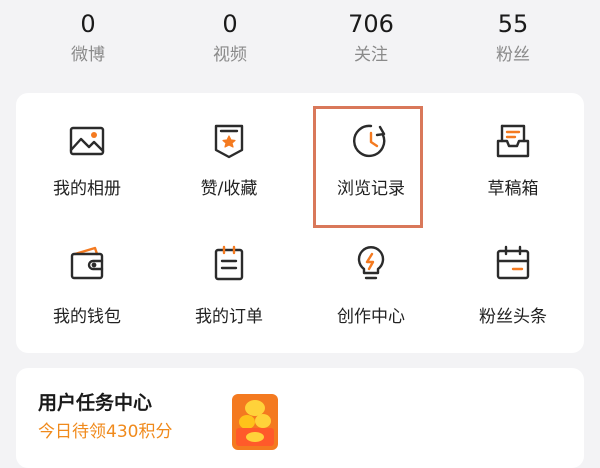 Image resolution: width=600 pixels, height=468 pixels. What do you see at coordinates (229, 288) in the screenshot?
I see `grid-item-orders: 我的订单` at bounding box center [229, 288].